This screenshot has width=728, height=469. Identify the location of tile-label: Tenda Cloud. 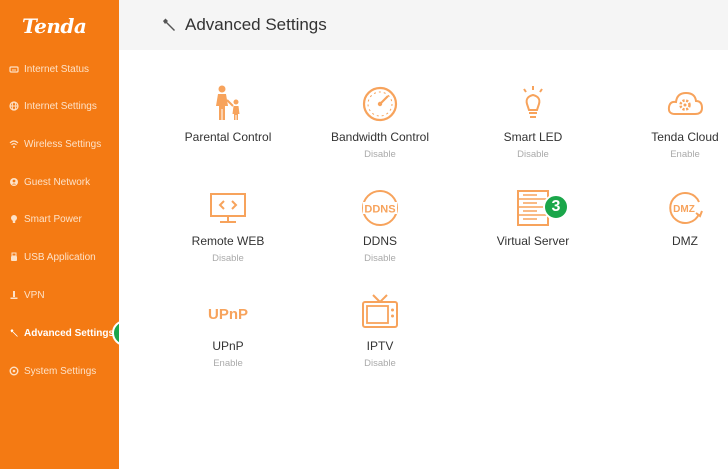
(685, 137).